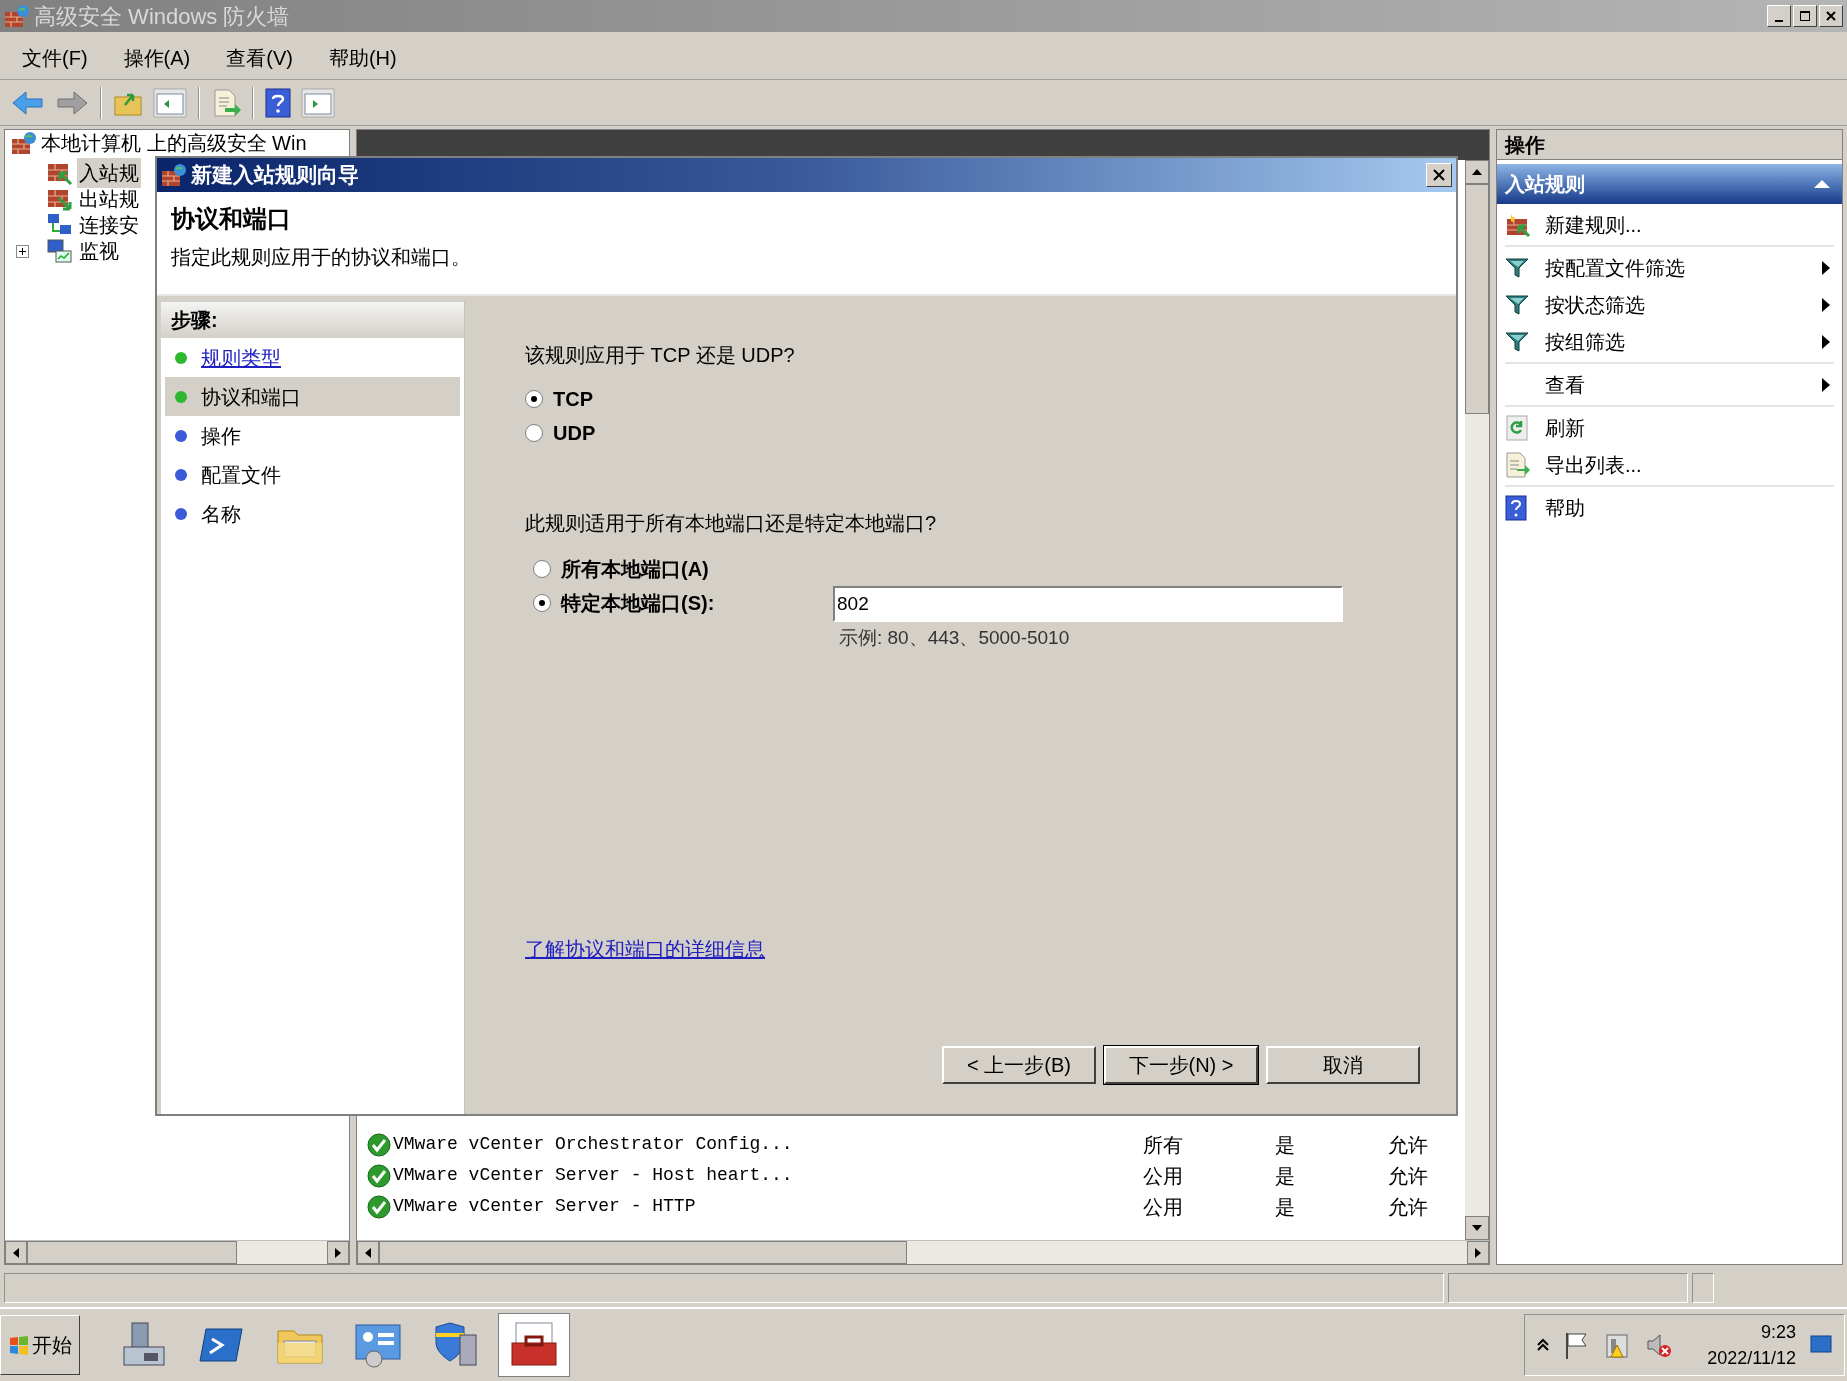  Describe the element at coordinates (321, 257) in the screenshot. I see `dialog-subtitle: 指定此规则应用于的协议和端口。` at that location.